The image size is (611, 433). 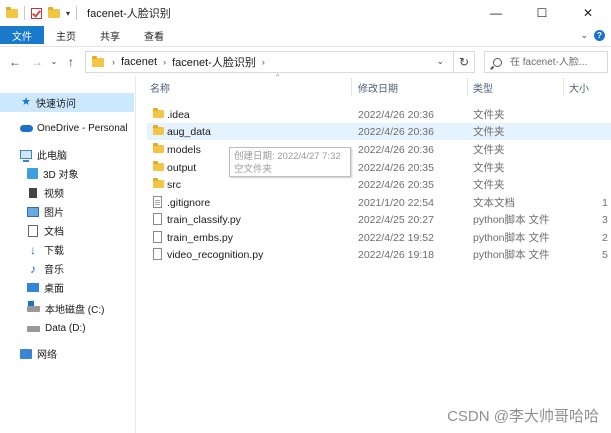 I want to click on sidebar-item-this-pc: 此电脑, so click(x=67, y=154).